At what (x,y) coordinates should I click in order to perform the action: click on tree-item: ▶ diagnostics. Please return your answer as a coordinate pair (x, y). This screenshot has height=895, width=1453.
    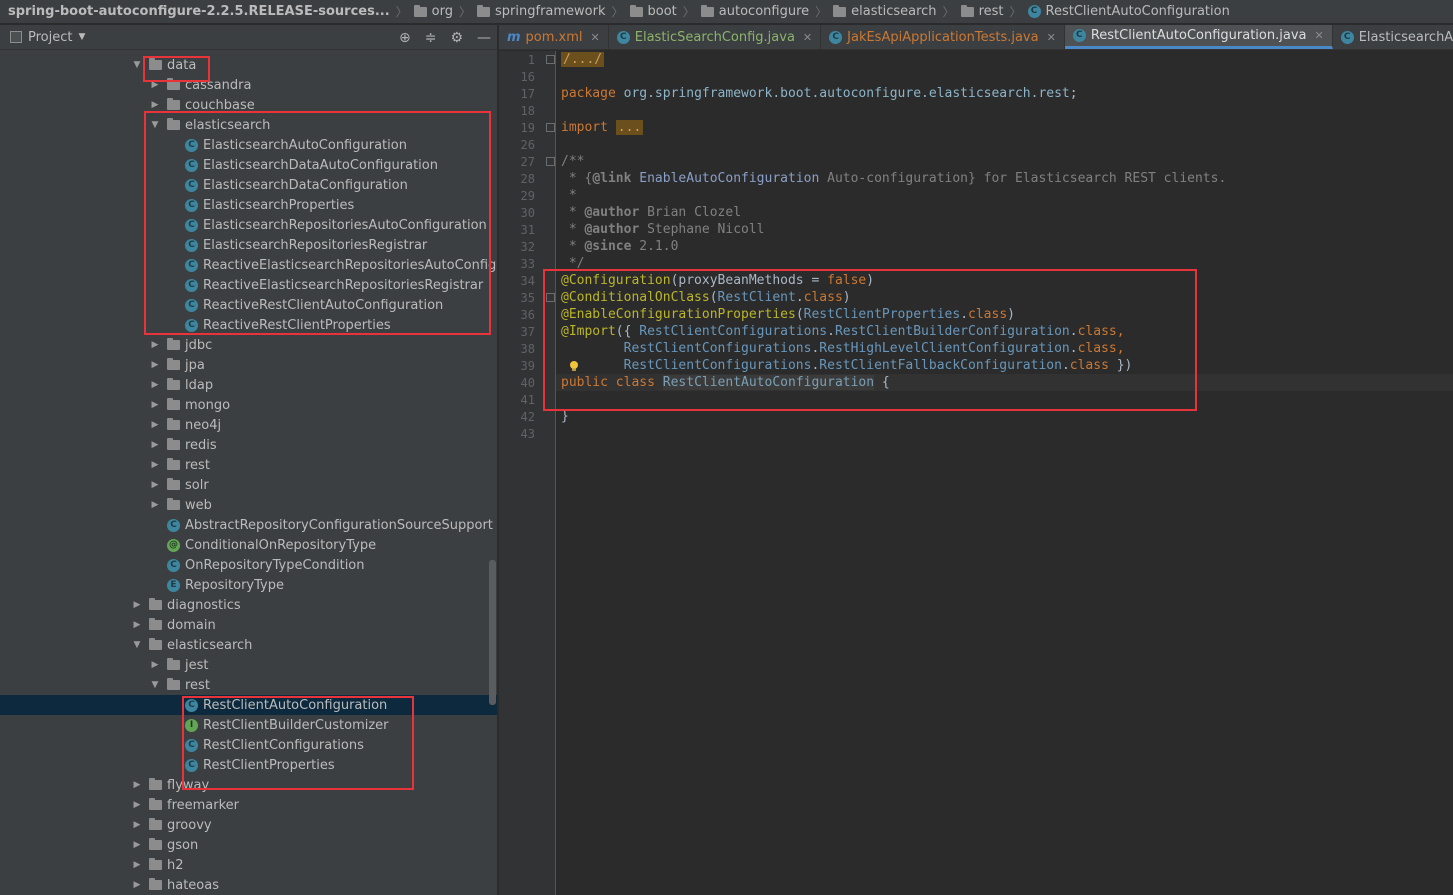
    Looking at the image, I should click on (248, 605).